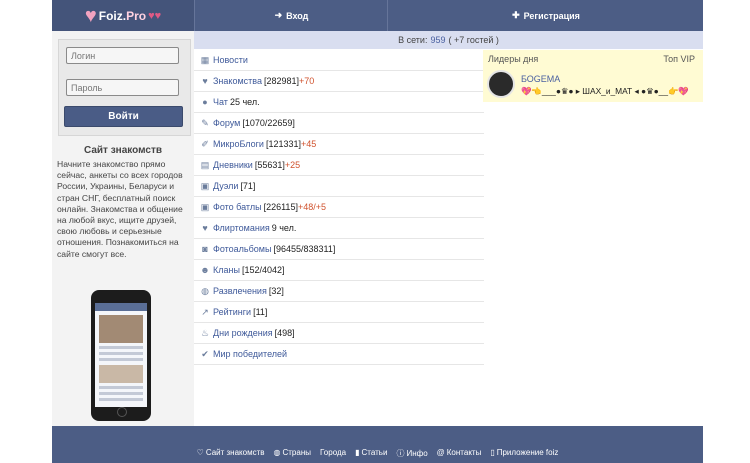  What do you see at coordinates (339, 270) in the screenshot?
I see `menu-item: ☻ Кланы [152/4042]` at bounding box center [339, 270].